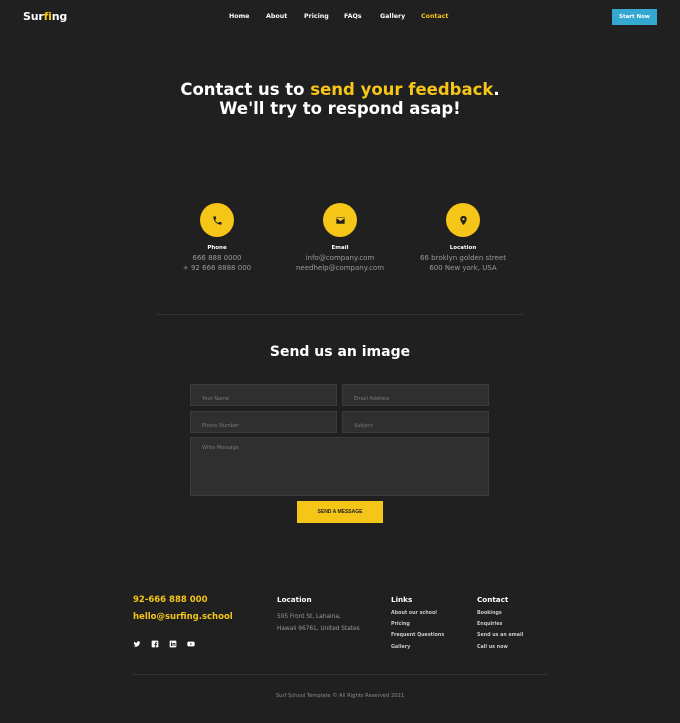  I want to click on heading-prefix: Contact us to, so click(245, 89).